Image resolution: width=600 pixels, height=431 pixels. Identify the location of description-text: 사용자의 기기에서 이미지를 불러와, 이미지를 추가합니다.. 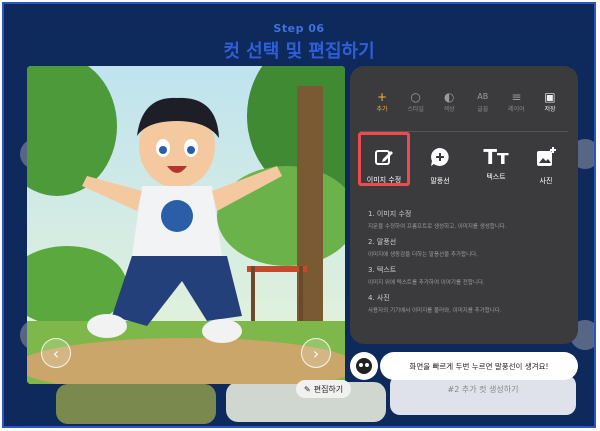
(435, 311).